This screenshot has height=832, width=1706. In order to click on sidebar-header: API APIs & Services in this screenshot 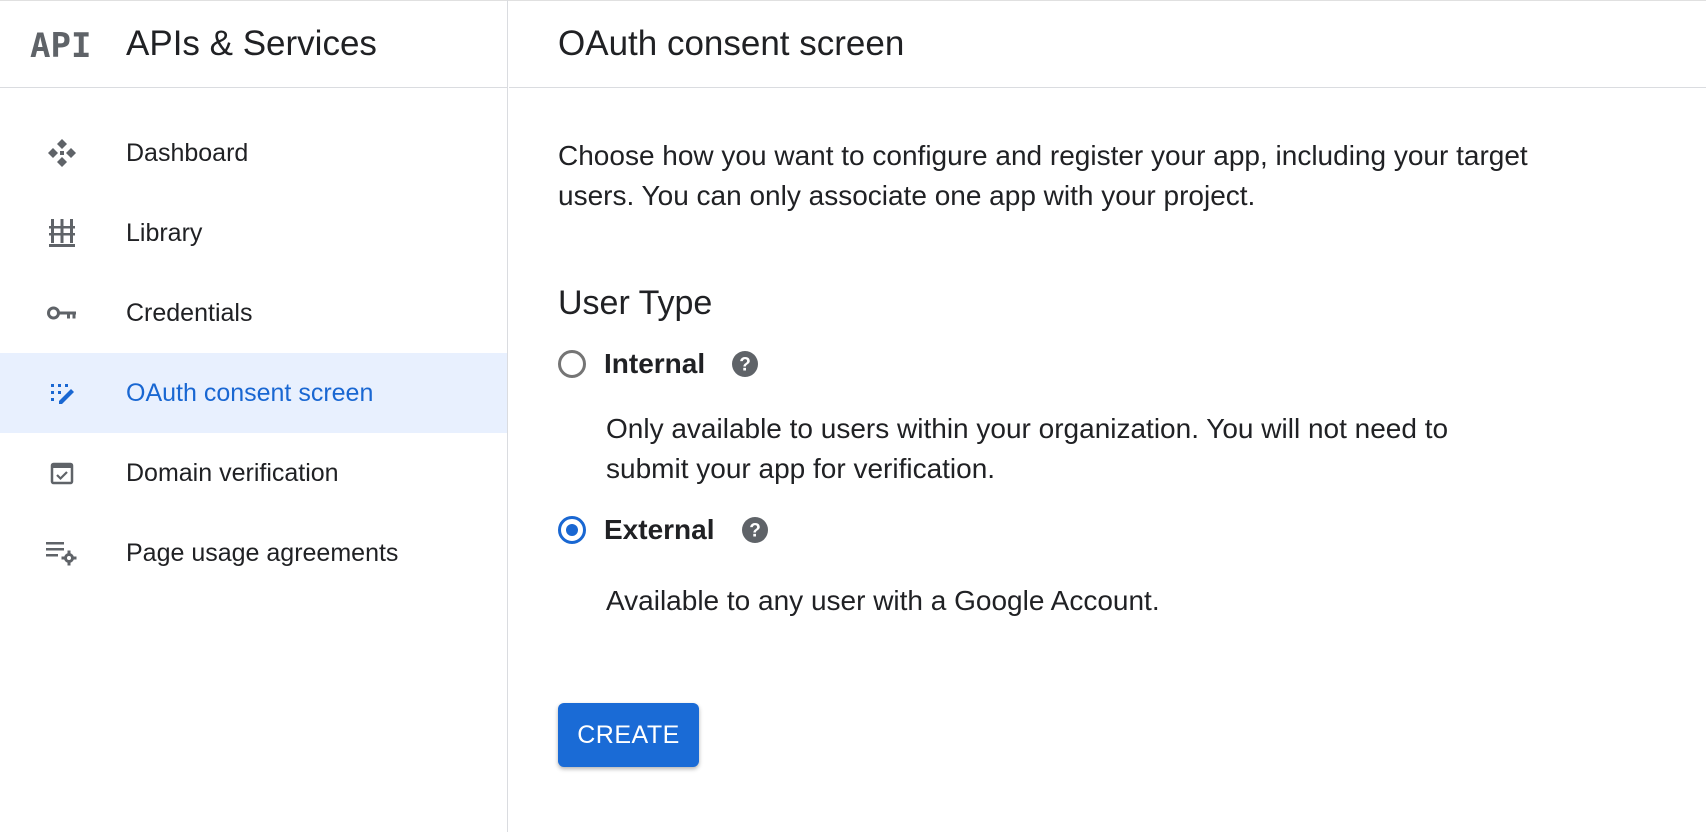, I will do `click(253, 44)`.